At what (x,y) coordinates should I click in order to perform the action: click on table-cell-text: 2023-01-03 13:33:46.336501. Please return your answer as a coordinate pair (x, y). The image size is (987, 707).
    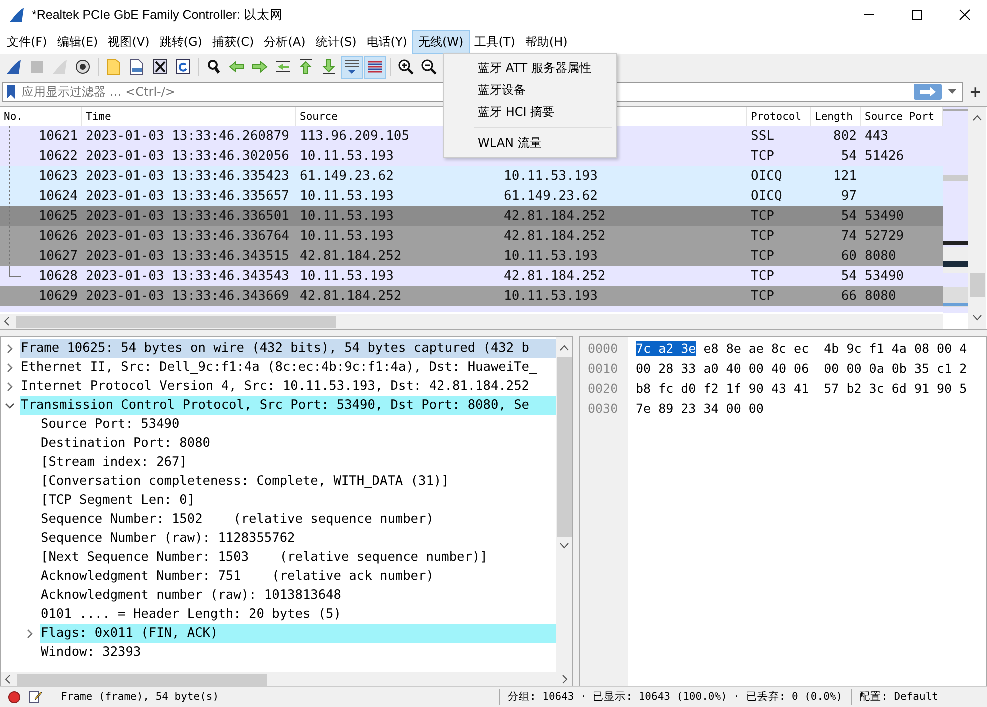
    Looking at the image, I should click on (187, 216).